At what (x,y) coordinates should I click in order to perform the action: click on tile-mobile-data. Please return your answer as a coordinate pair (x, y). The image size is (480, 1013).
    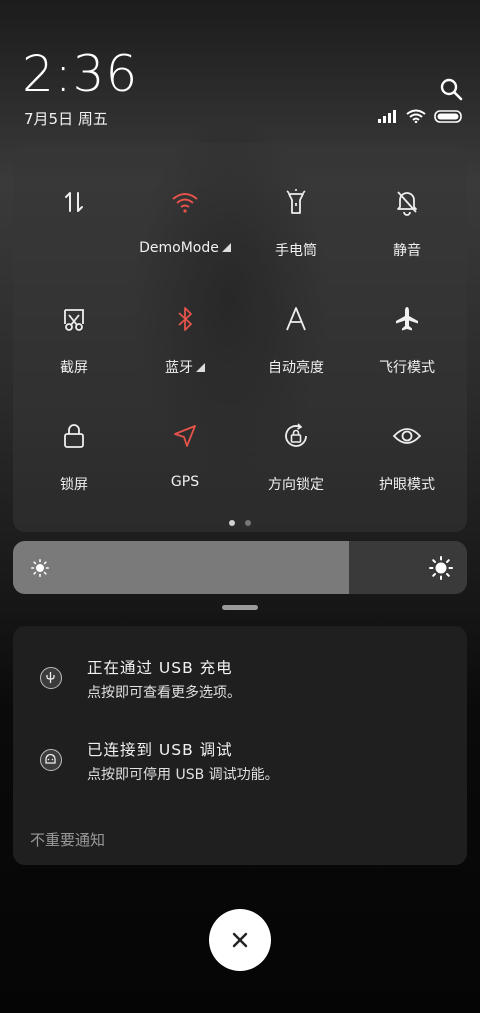
    Looking at the image, I should click on (74, 235).